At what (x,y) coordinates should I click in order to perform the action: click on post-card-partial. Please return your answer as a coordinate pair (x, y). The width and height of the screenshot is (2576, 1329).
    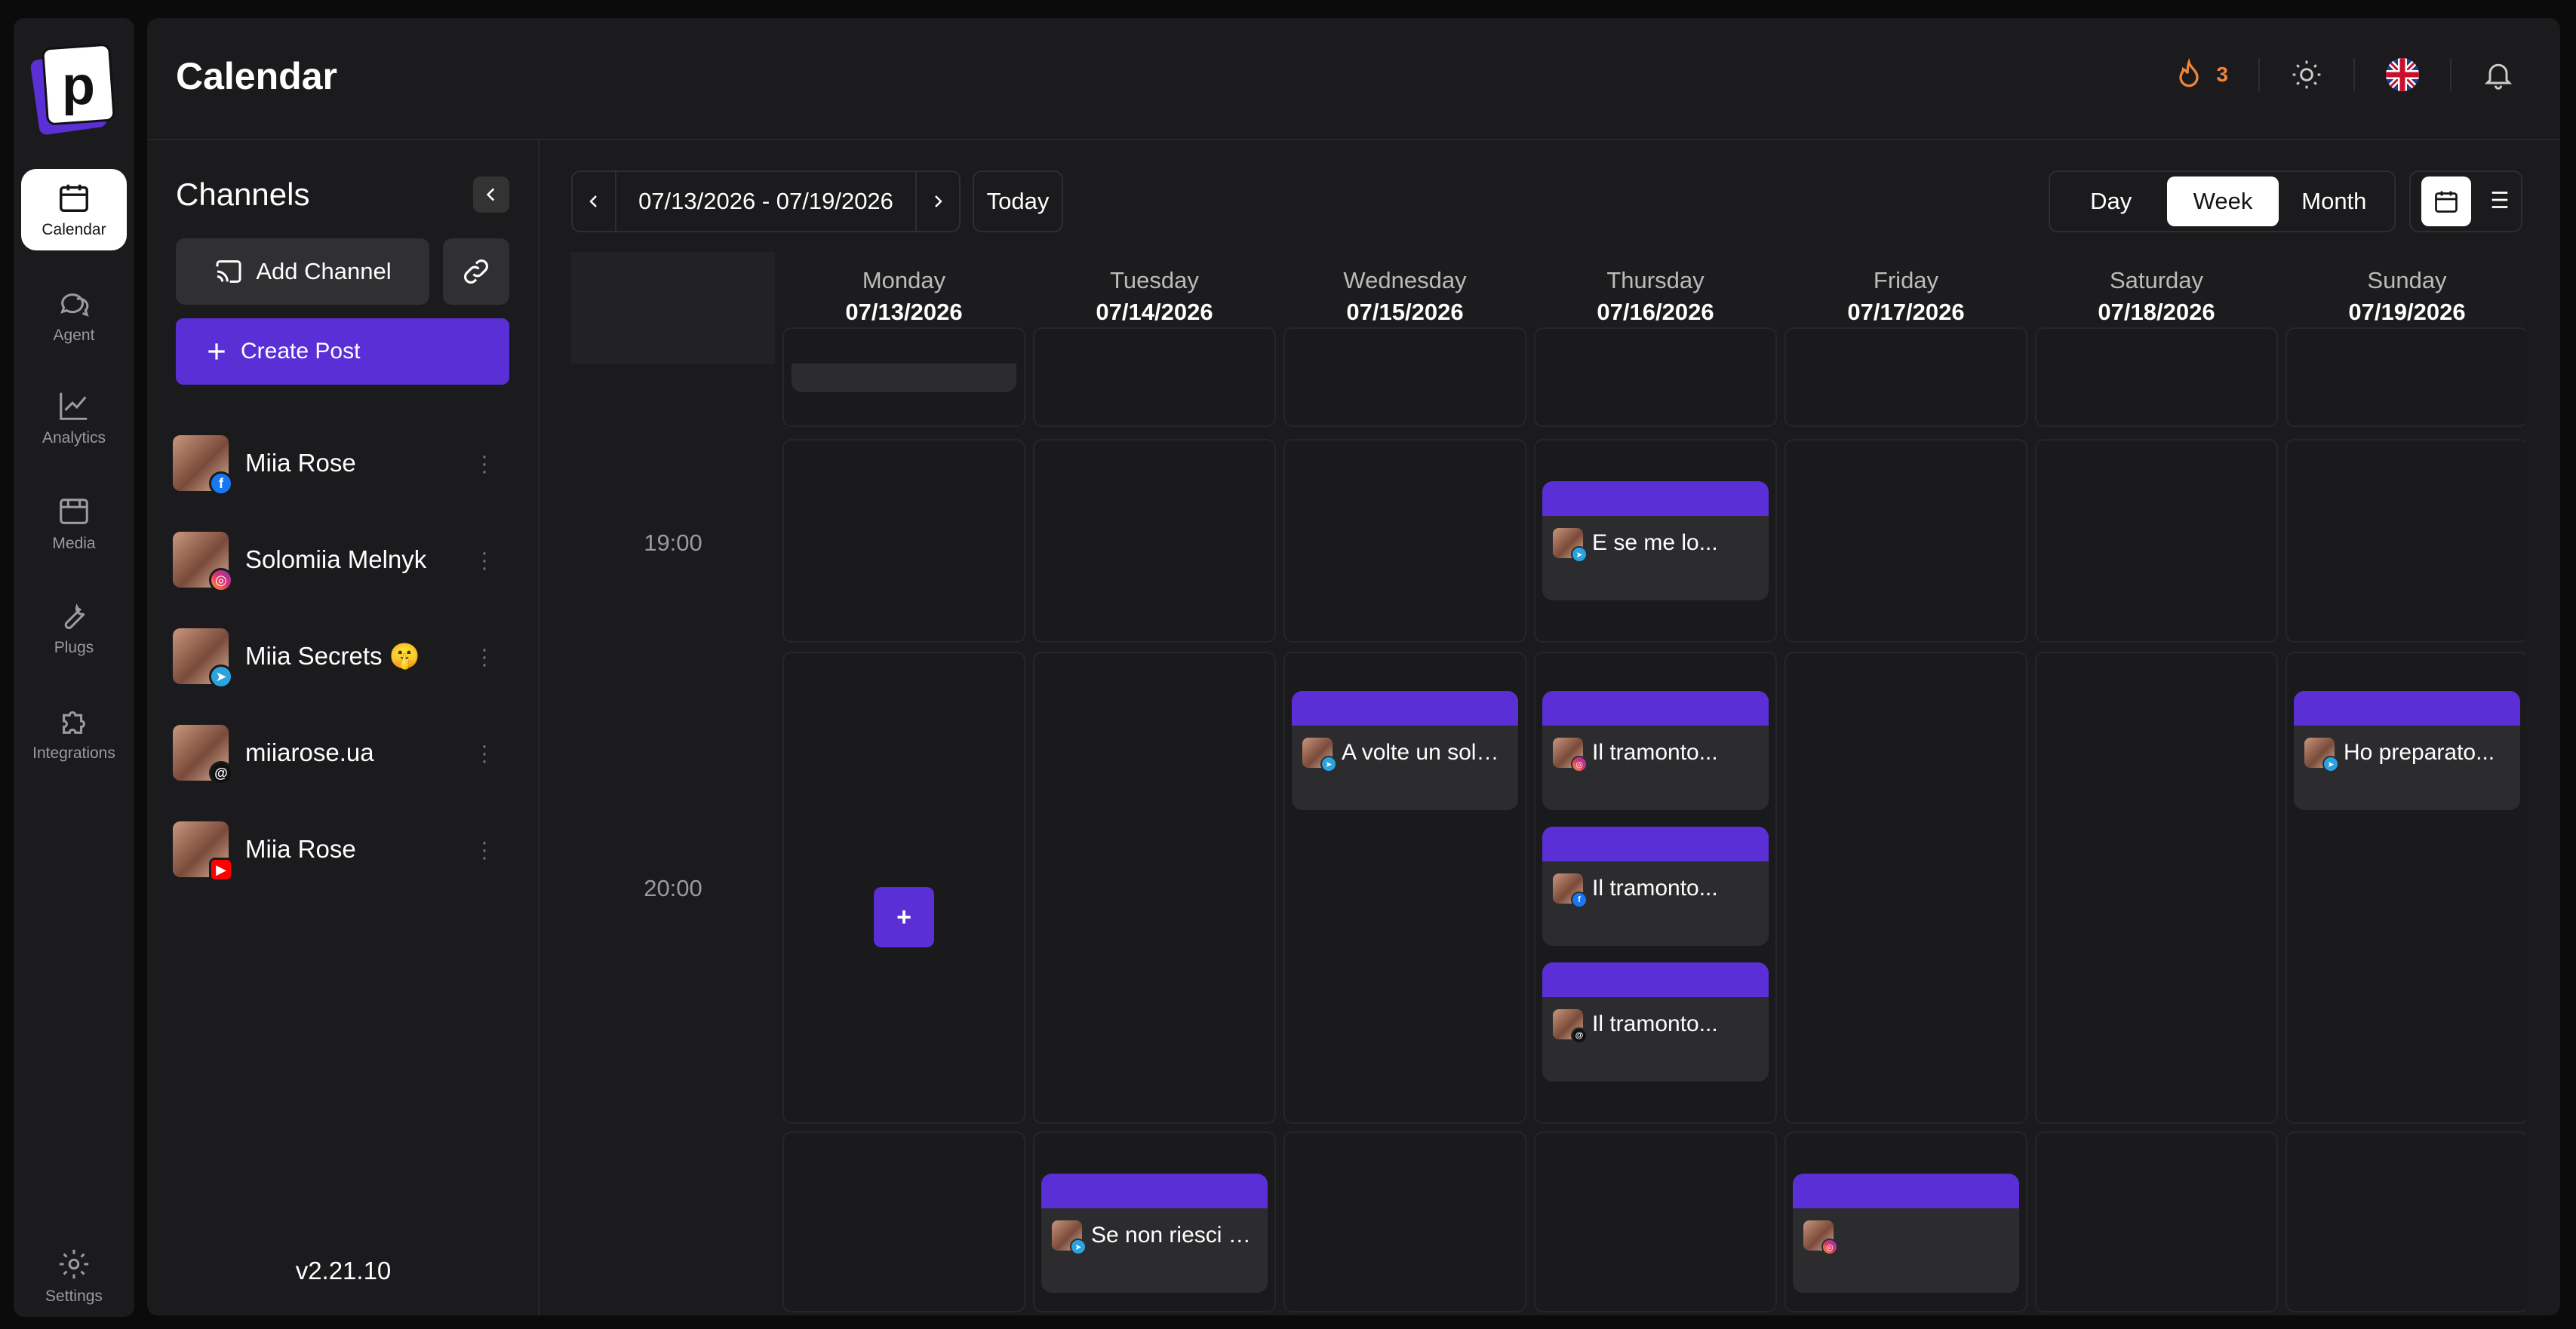
    Looking at the image, I should click on (904, 378).